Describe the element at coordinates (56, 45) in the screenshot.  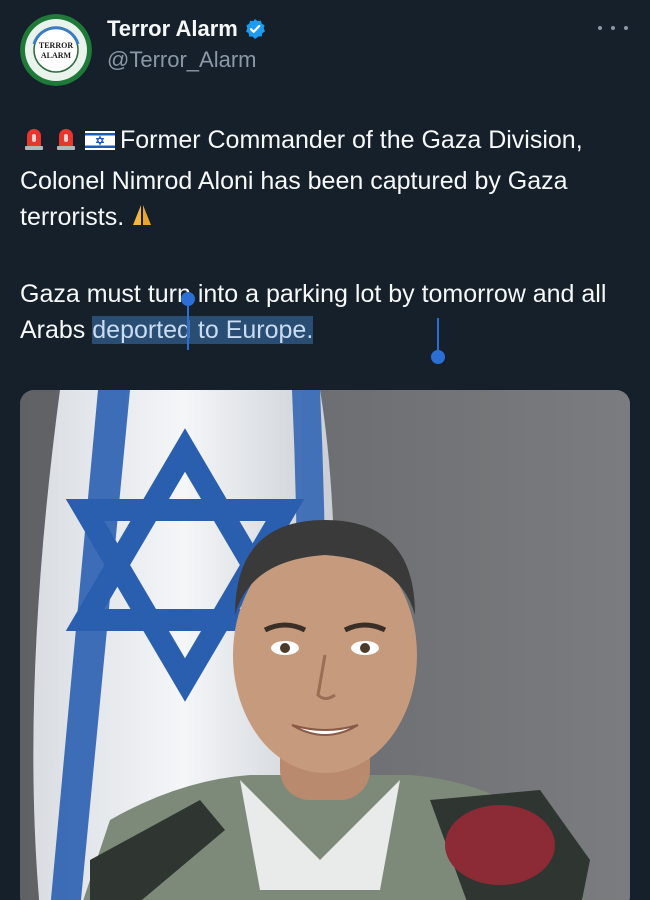
I see `svg-text: TERROR` at that location.